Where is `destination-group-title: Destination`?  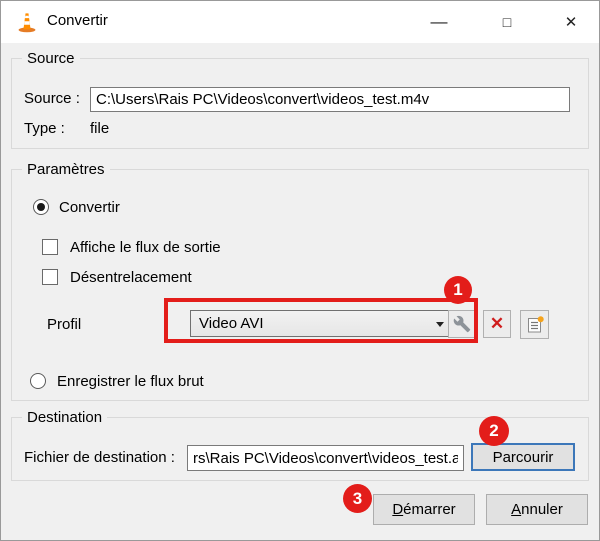
destination-group-title: Destination is located at coordinates (65, 417).